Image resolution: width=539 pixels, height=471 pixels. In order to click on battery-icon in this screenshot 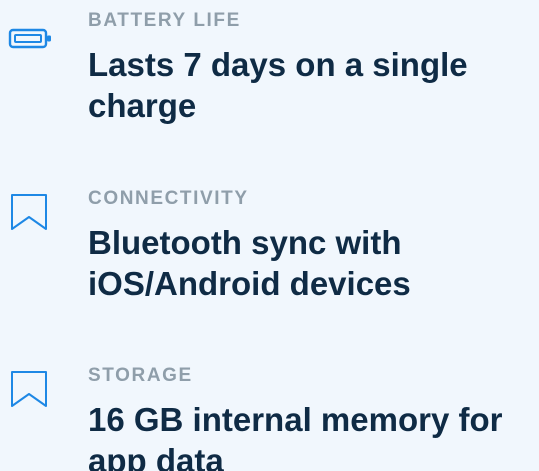, I will do `click(31, 39)`.